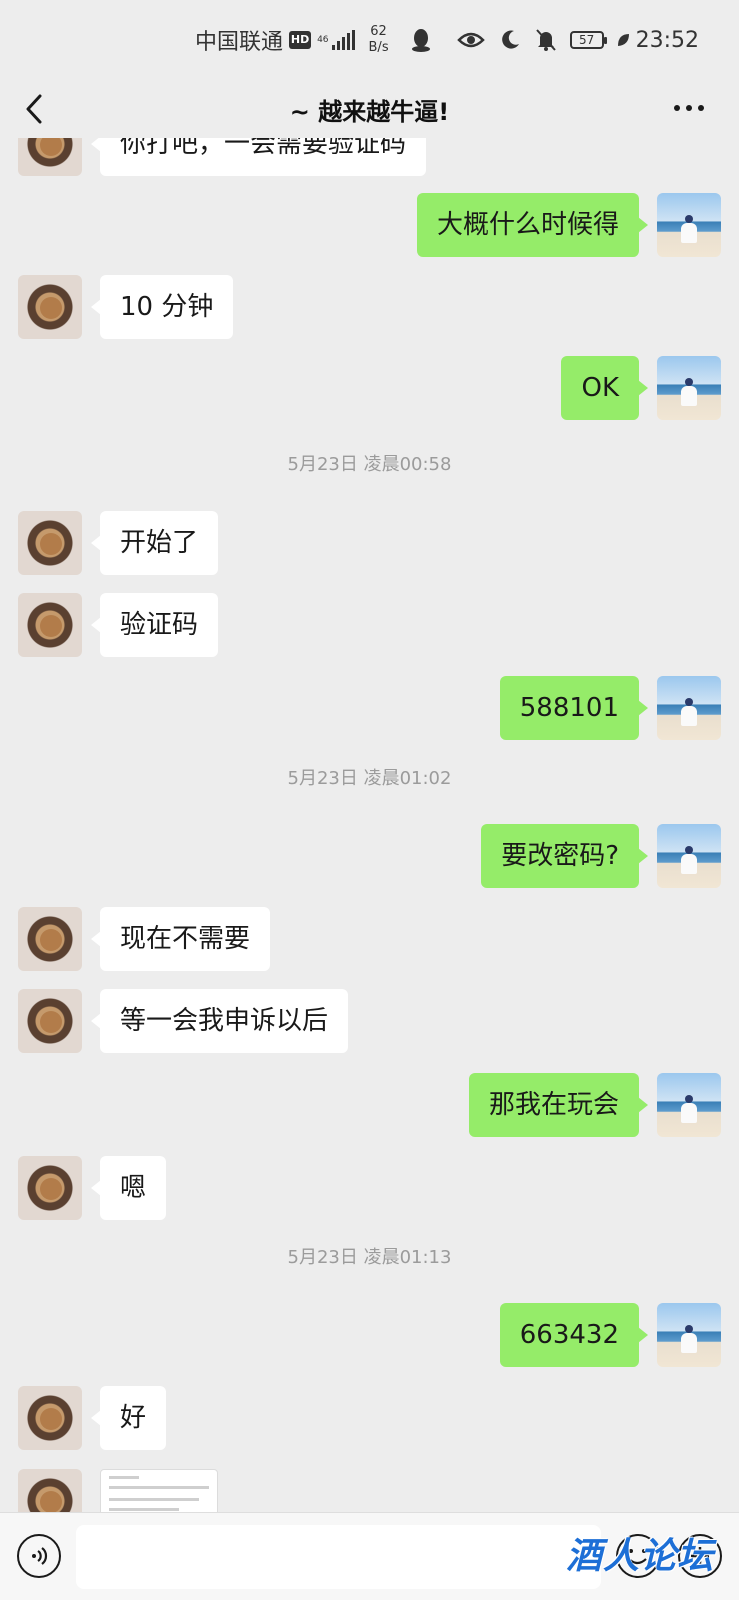 Image resolution: width=739 pixels, height=1600 pixels. I want to click on network-speed: 62 B/s, so click(379, 40).